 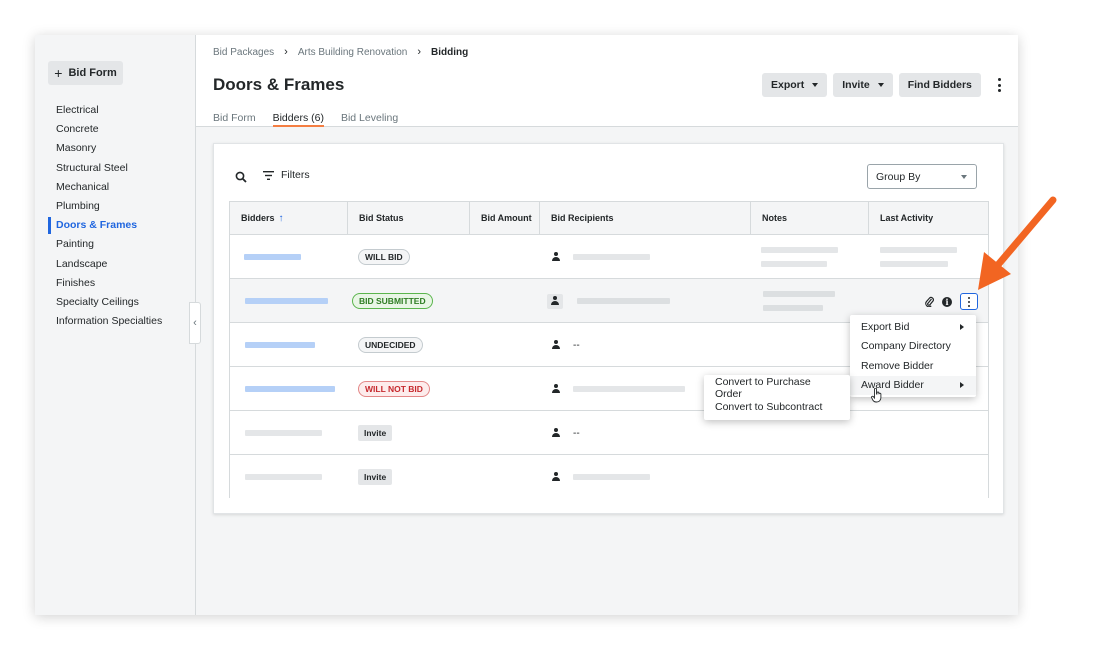 I want to click on row-more-options-icon, so click(x=969, y=301).